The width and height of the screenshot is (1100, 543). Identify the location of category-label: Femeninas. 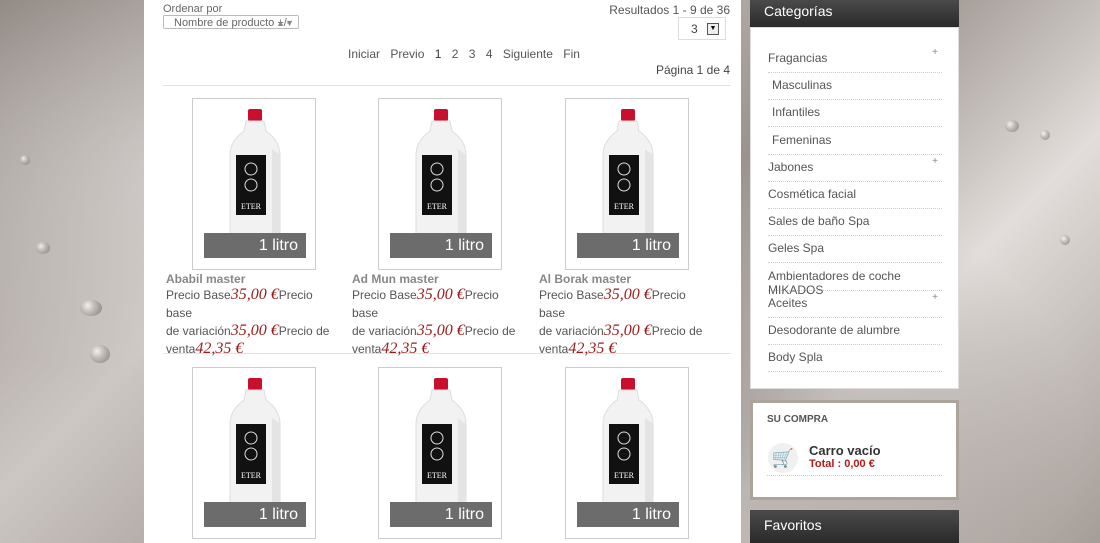
(802, 139).